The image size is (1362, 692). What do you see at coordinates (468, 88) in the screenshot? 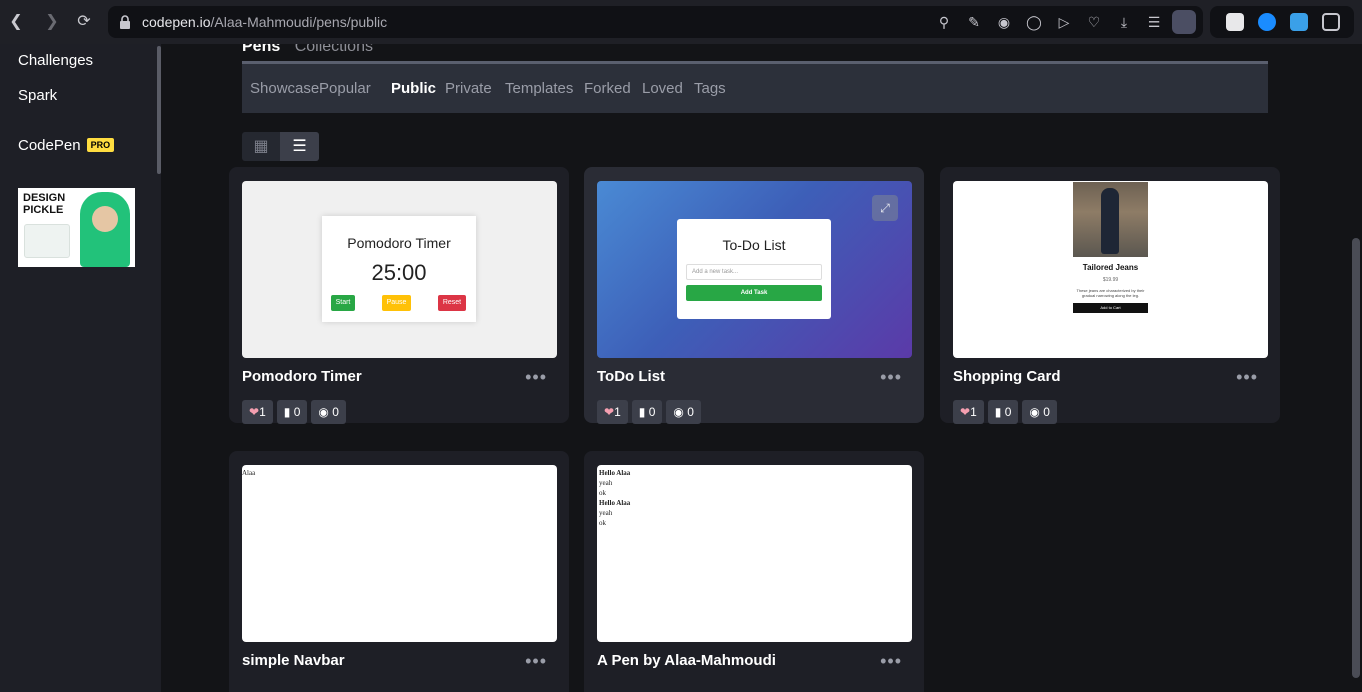
I see `filter-private: Private` at bounding box center [468, 88].